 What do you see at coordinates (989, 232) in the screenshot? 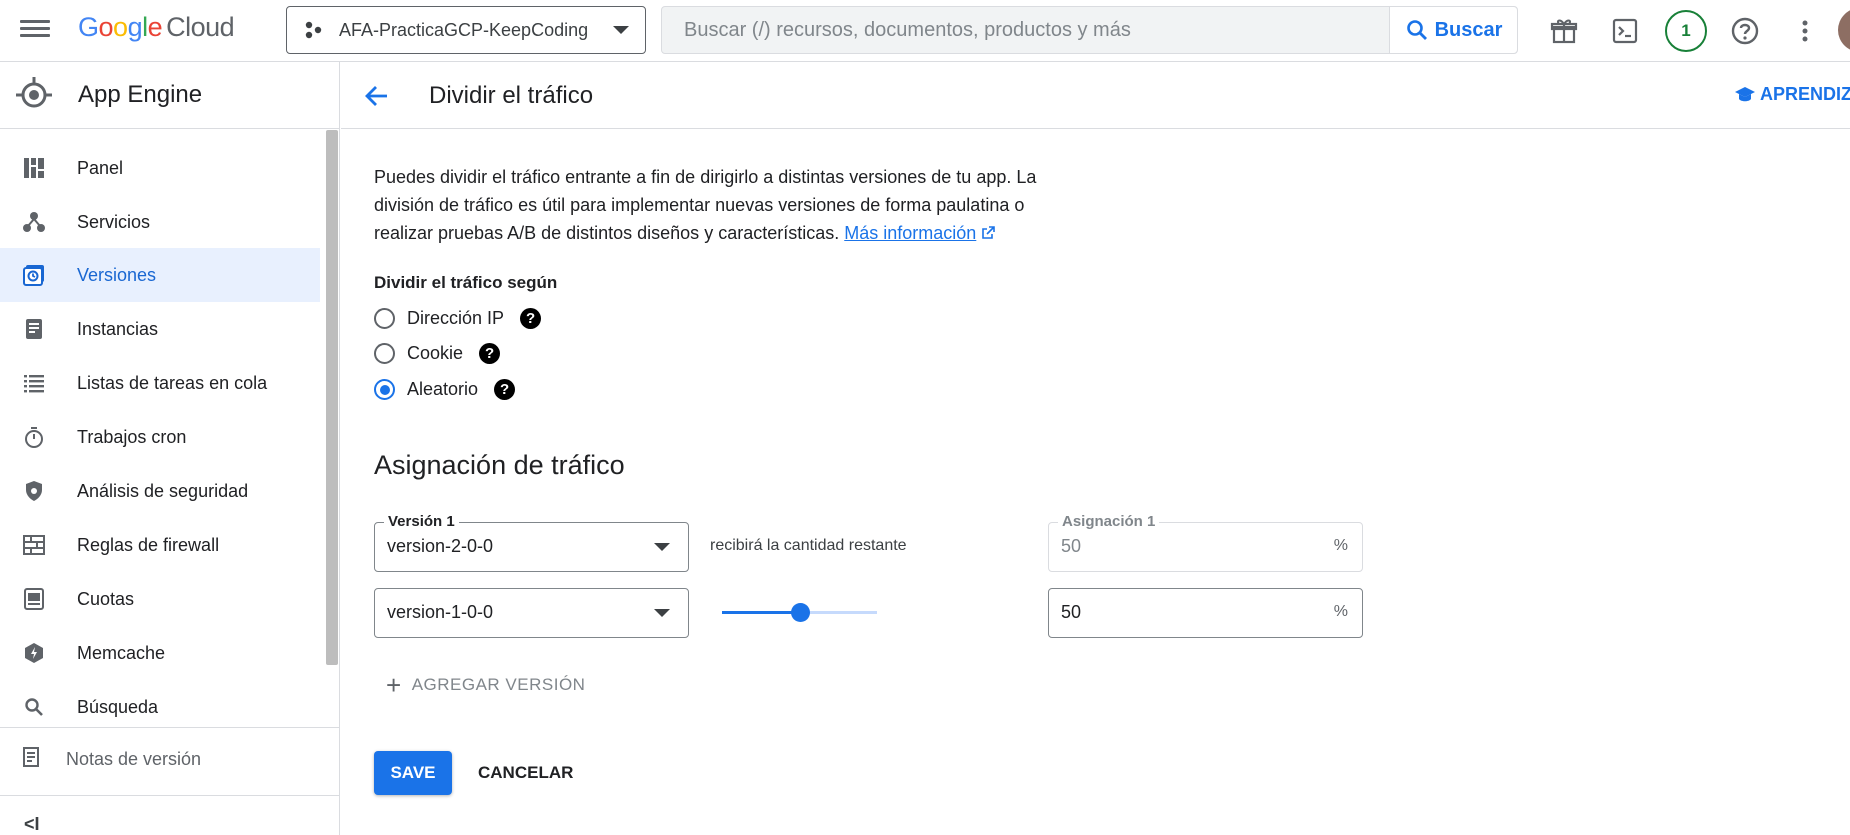
I see `open-in-new-icon` at bounding box center [989, 232].